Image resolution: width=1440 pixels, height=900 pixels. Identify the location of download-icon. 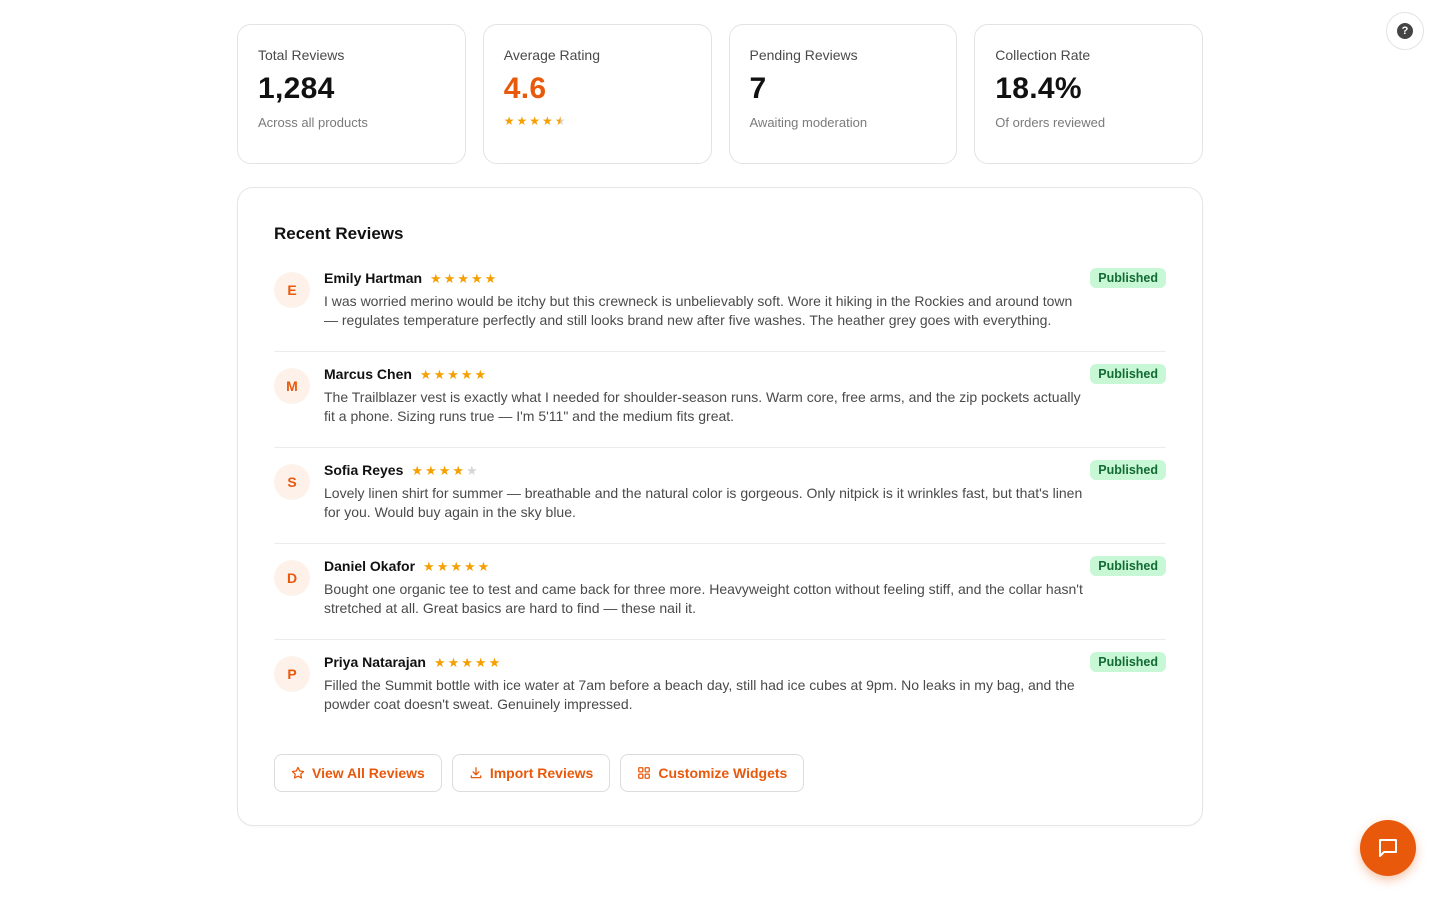
(476, 773).